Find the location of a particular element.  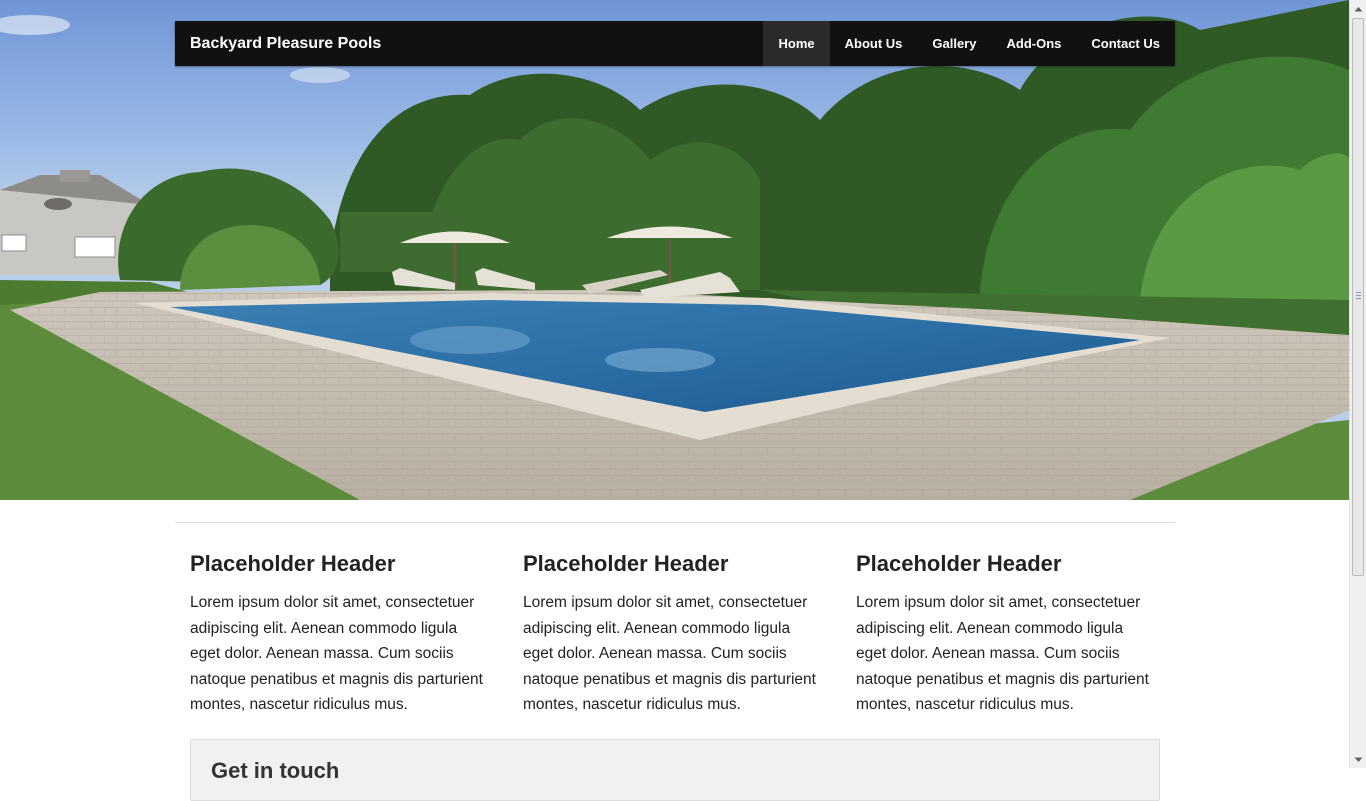

content-divider is located at coordinates (675, 522).